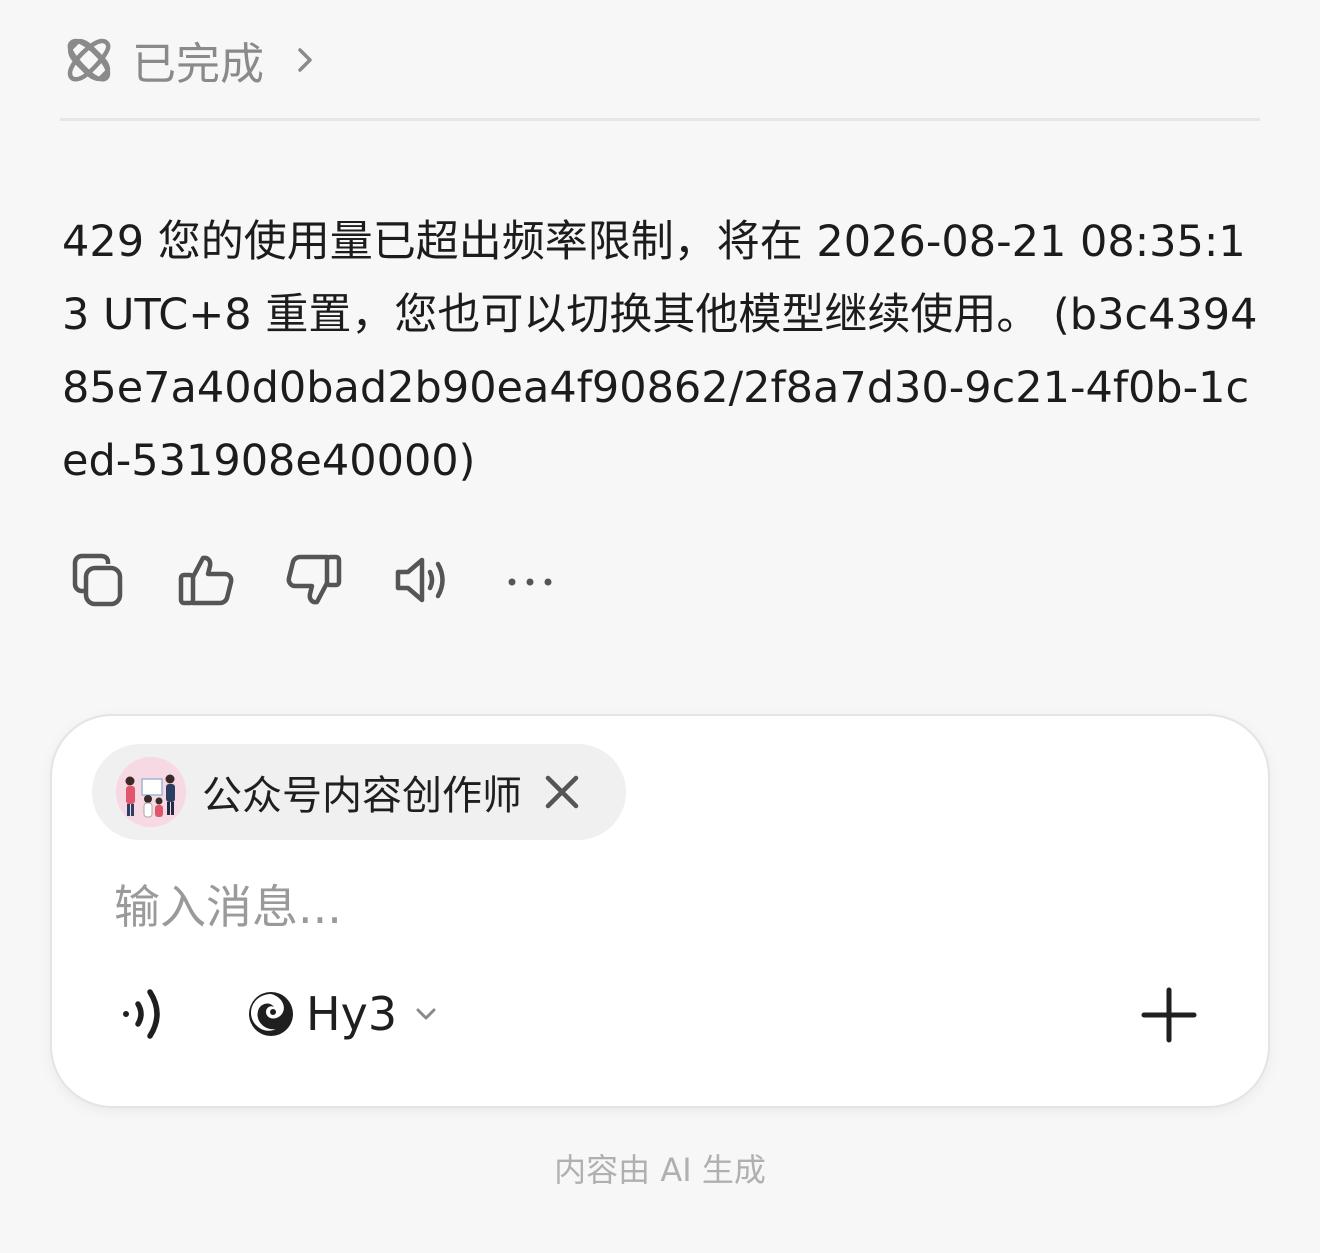 This screenshot has height=1253, width=1320. What do you see at coordinates (198, 64) in the screenshot?
I see `status-label: 已完成` at bounding box center [198, 64].